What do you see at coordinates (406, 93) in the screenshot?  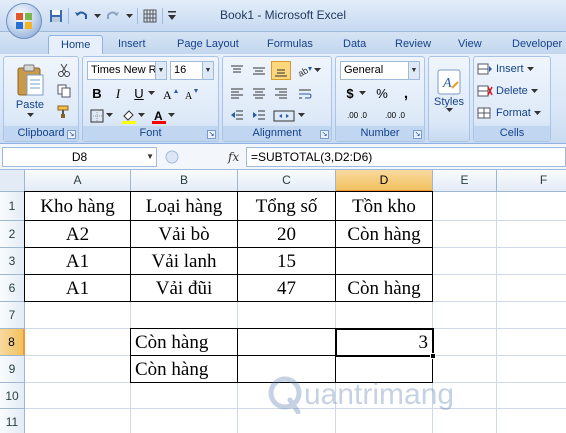 I see `comma-style-button: ,` at bounding box center [406, 93].